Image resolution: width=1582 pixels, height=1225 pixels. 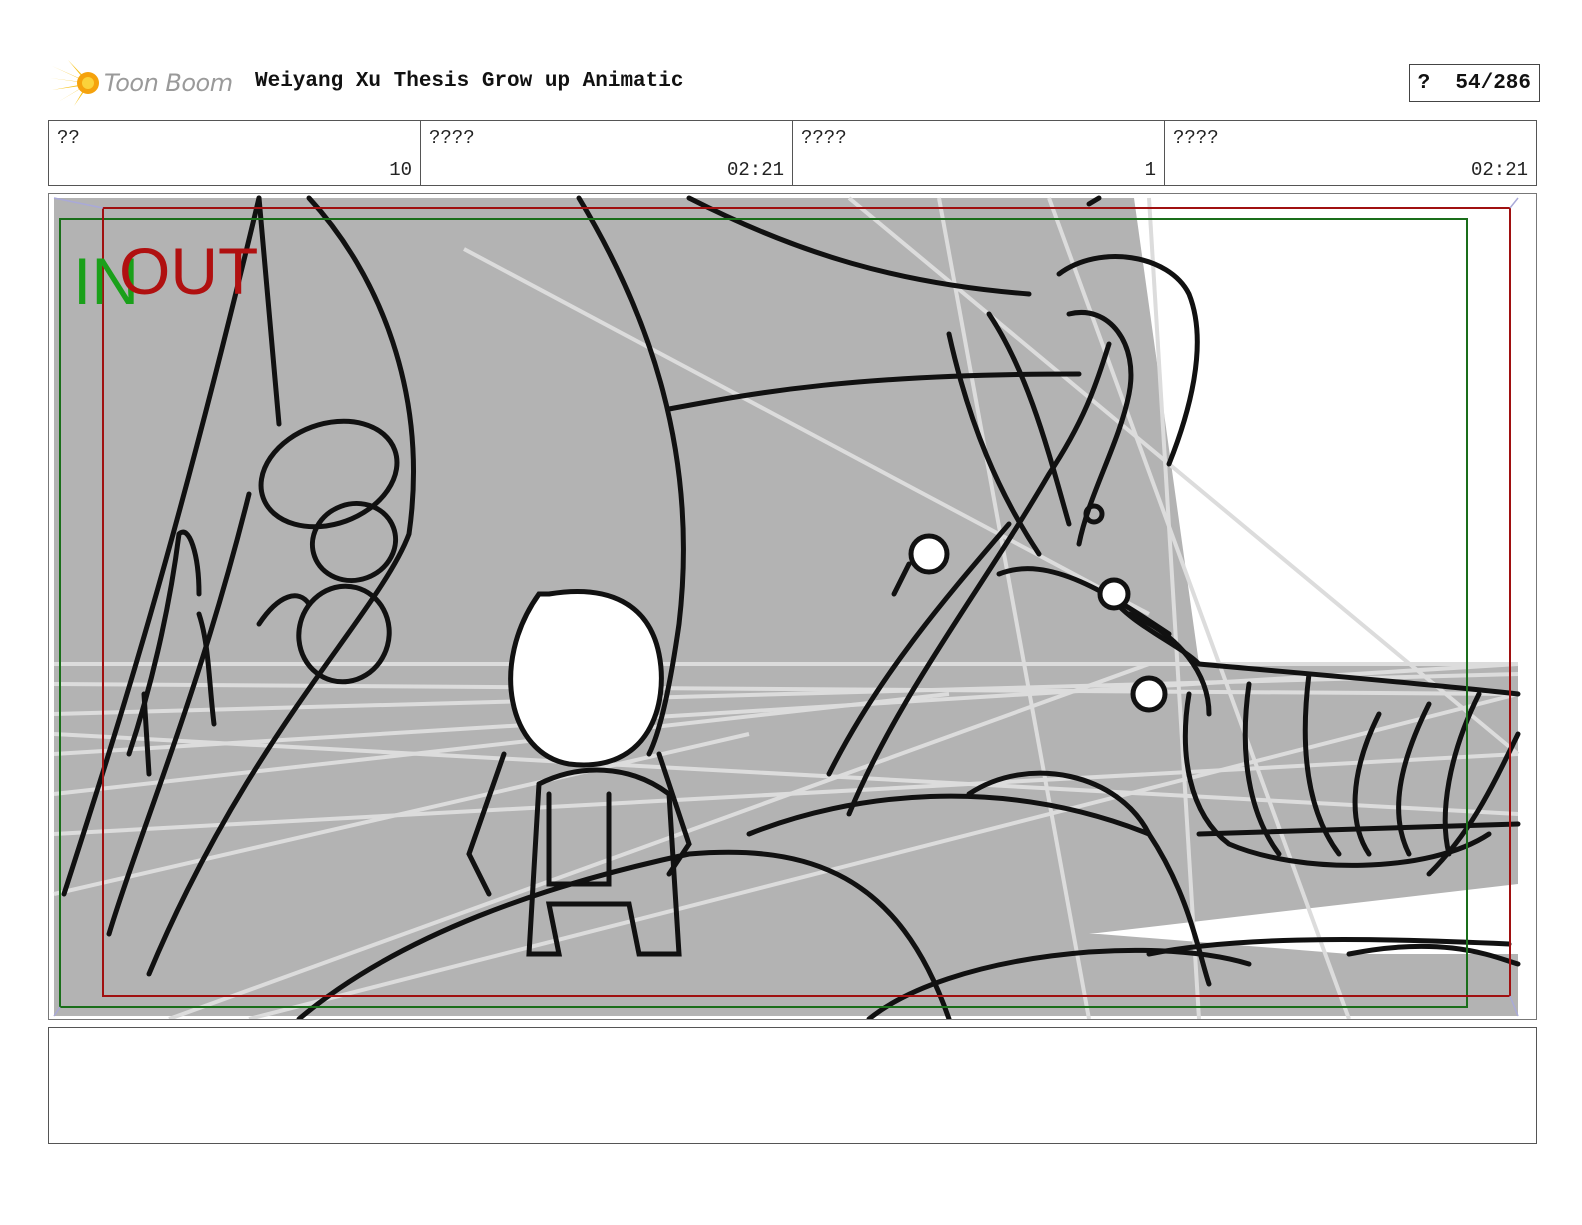 I want to click on page-indicator: ? 54/286, so click(x=1474, y=83).